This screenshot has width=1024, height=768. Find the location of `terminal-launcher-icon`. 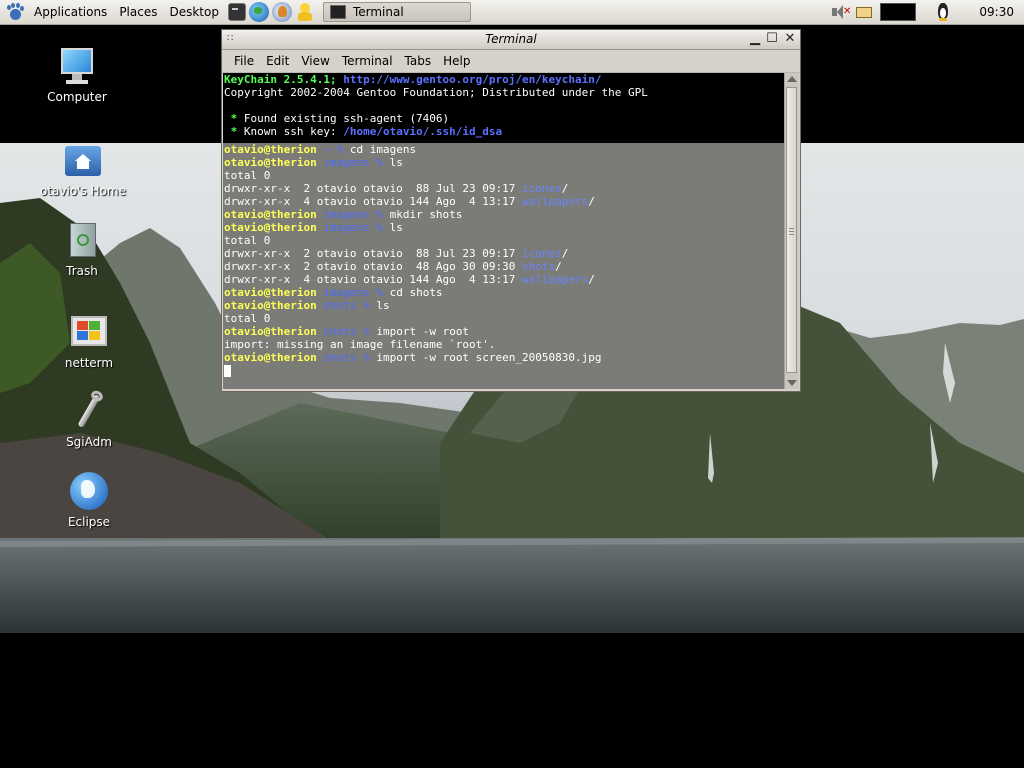

terminal-launcher-icon is located at coordinates (236, 12).